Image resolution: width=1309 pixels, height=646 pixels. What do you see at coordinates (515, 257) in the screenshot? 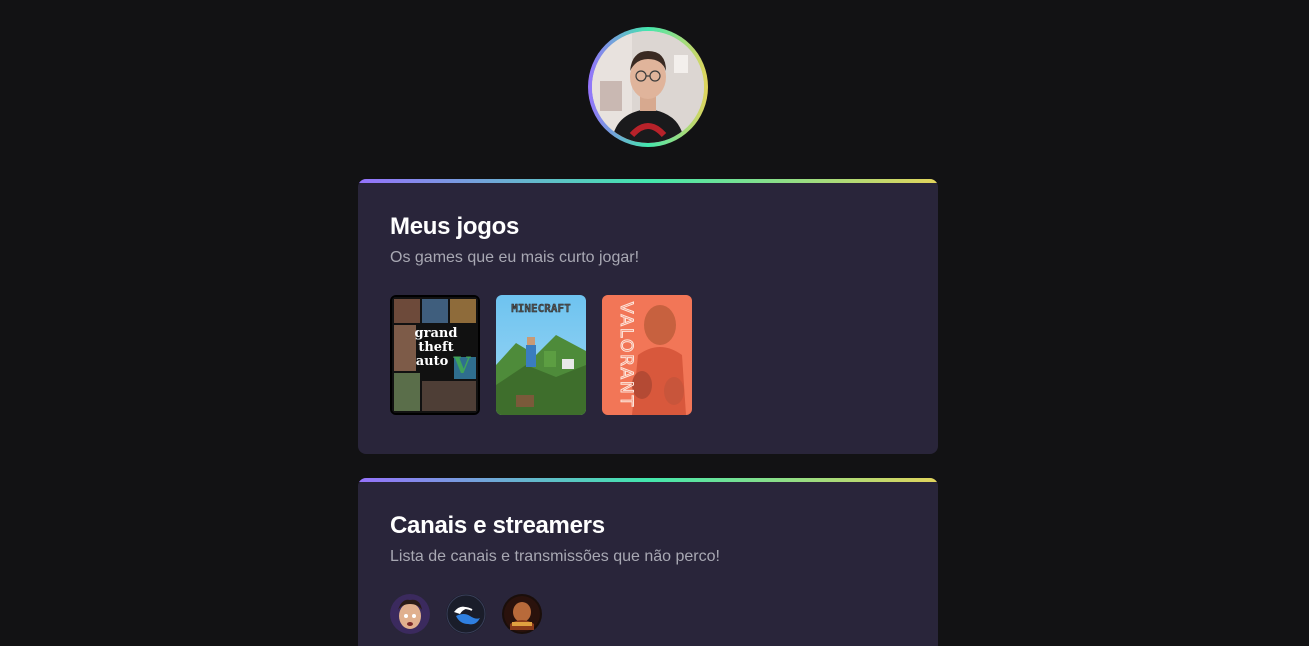
I see `games-subtitle: Os games que eu mais curto jogar!` at bounding box center [515, 257].